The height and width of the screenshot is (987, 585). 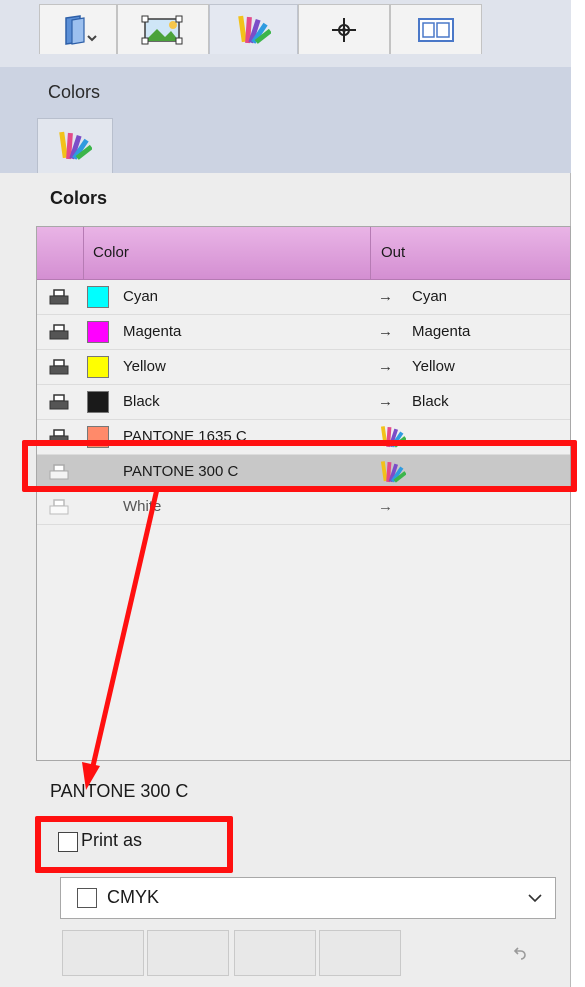 I want to click on output-color: Black, so click(x=430, y=401).